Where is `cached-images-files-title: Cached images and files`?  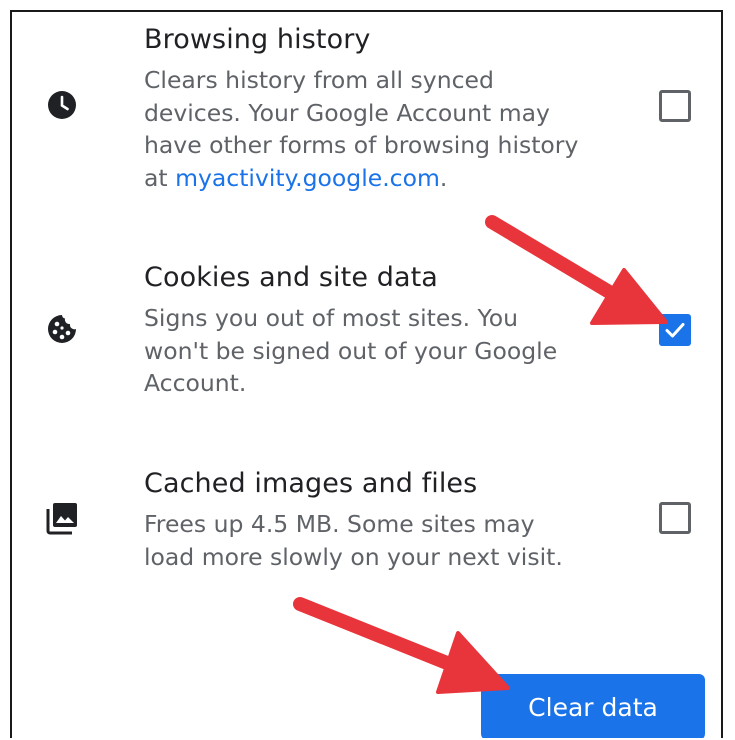 cached-images-files-title: Cached images and files is located at coordinates (311, 483).